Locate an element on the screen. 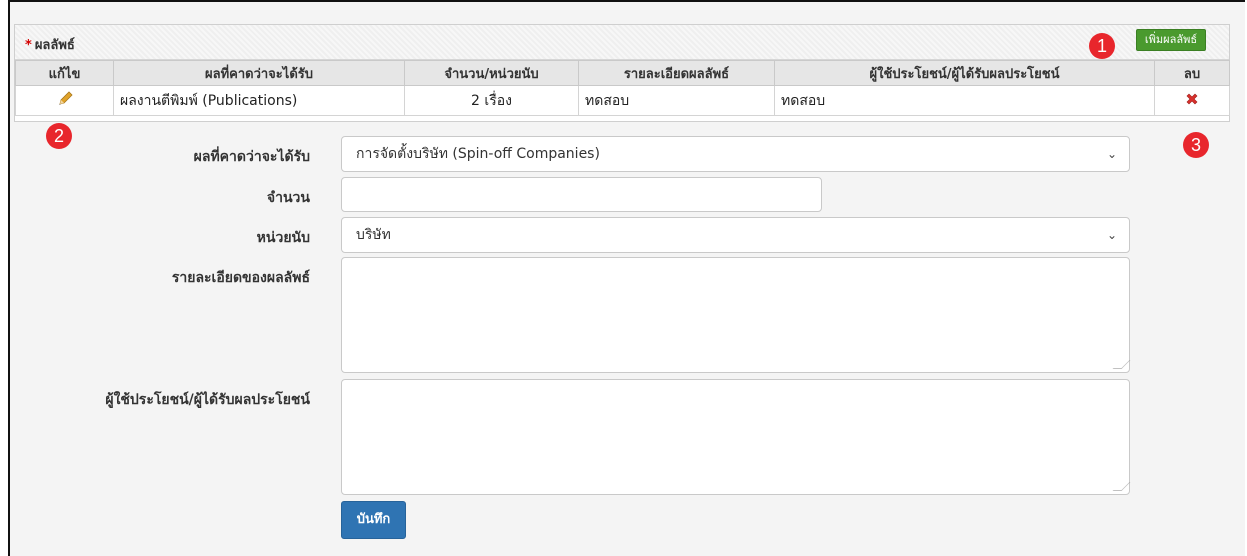 The height and width of the screenshot is (556, 1247). save-button: บันทึก is located at coordinates (373, 520).